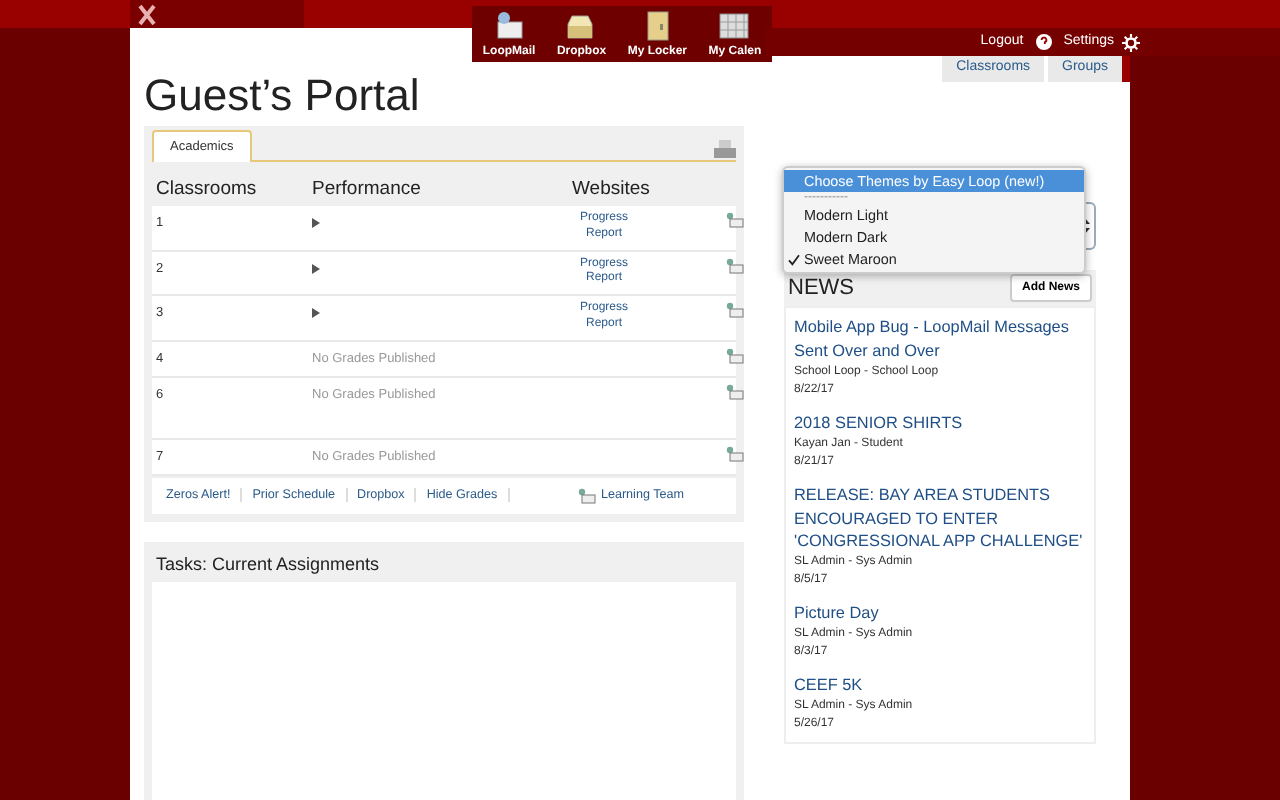  What do you see at coordinates (509, 26) in the screenshot?
I see `mail-icon` at bounding box center [509, 26].